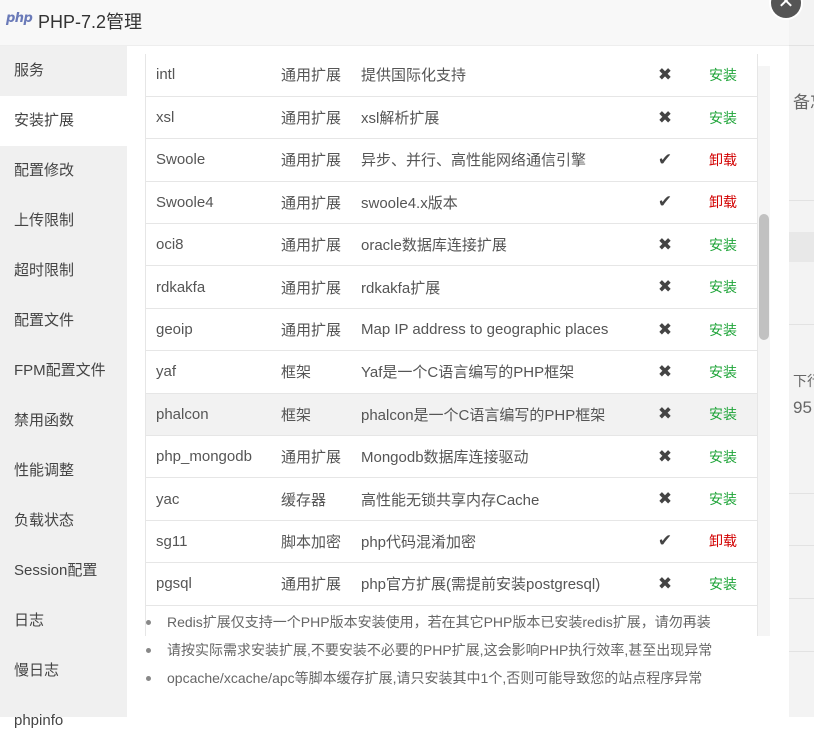 The width and height of the screenshot is (814, 746). Describe the element at coordinates (498, 160) in the screenshot. I see `extension-description: 异步、并行、高性能网络通信引擎` at that location.